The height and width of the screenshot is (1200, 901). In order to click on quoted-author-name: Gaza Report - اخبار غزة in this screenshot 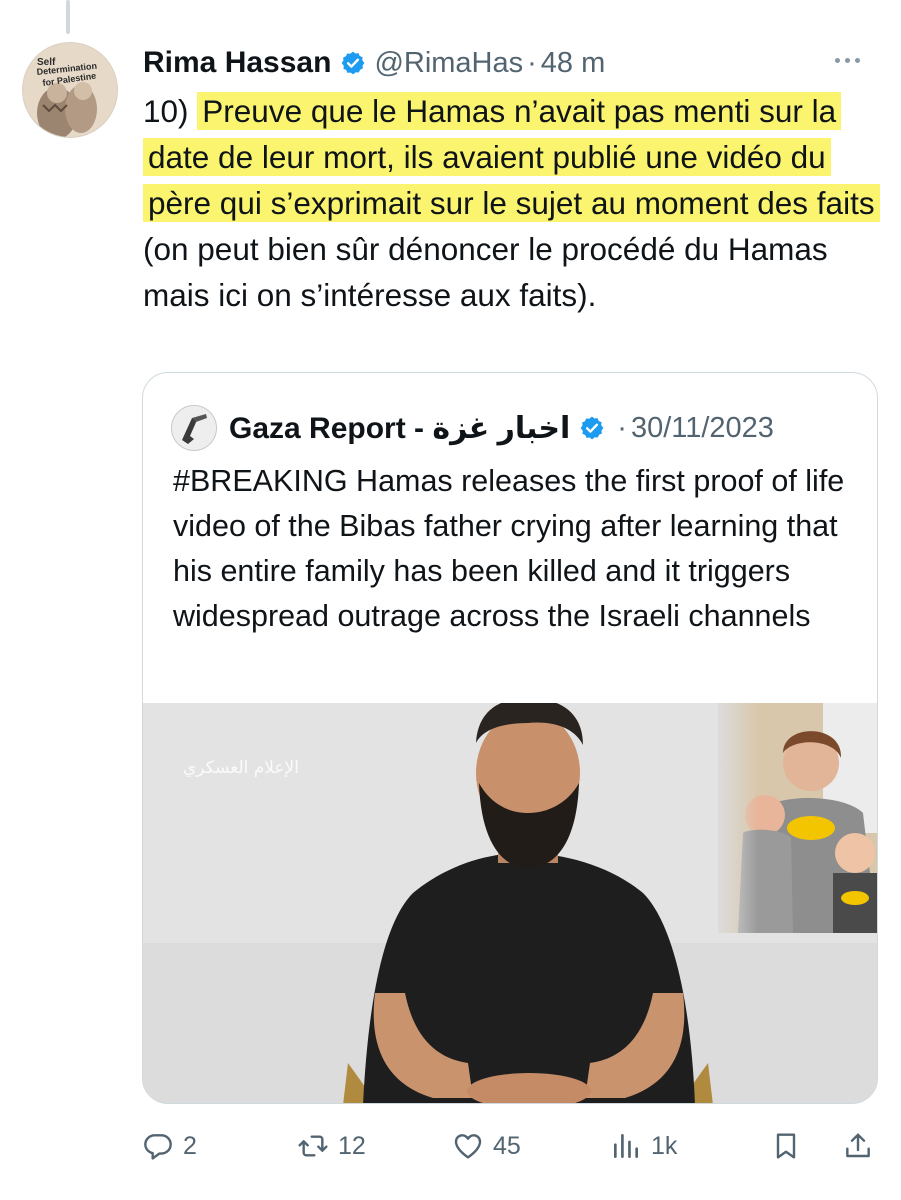, I will do `click(399, 428)`.